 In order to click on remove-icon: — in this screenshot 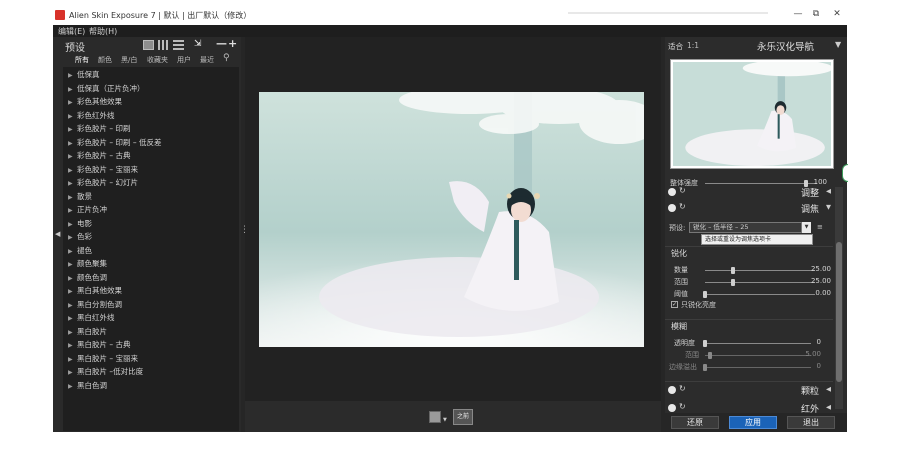, I will do `click(221, 43)`.